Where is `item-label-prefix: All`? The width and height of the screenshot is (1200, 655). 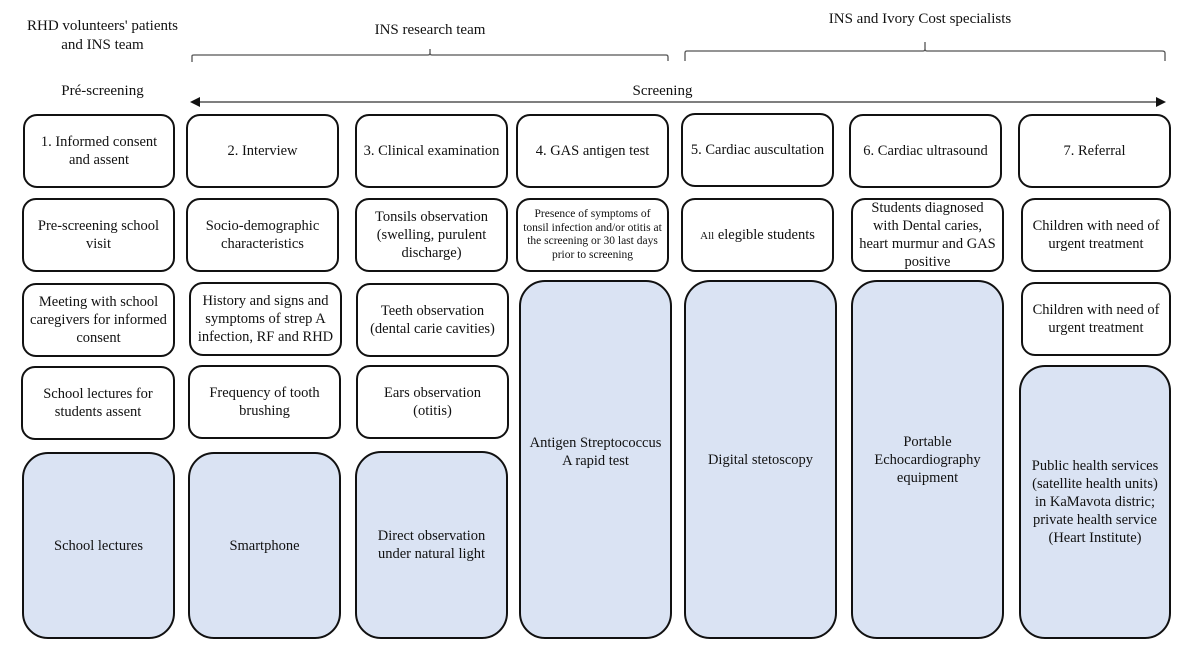
item-label-prefix: All is located at coordinates (707, 235).